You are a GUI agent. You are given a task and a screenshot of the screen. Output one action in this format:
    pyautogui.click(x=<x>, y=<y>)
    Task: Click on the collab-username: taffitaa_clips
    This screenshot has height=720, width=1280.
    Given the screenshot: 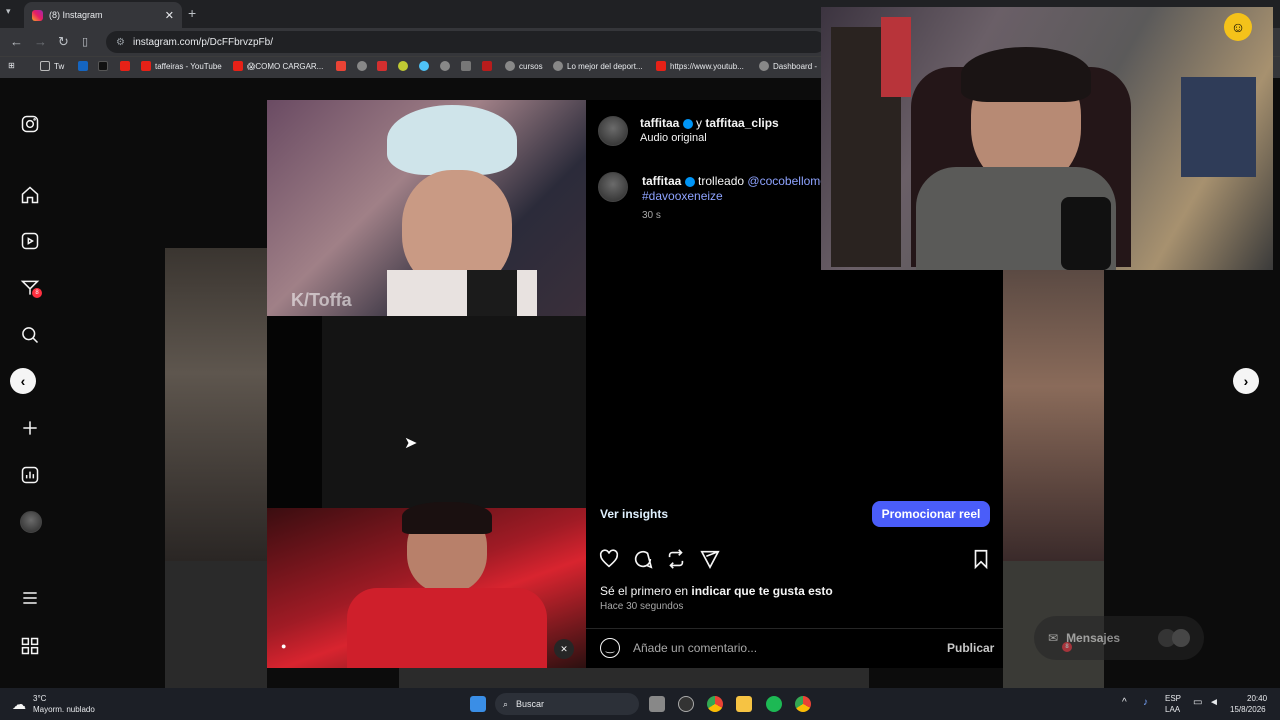 What is the action you would take?
    pyautogui.click(x=741, y=123)
    